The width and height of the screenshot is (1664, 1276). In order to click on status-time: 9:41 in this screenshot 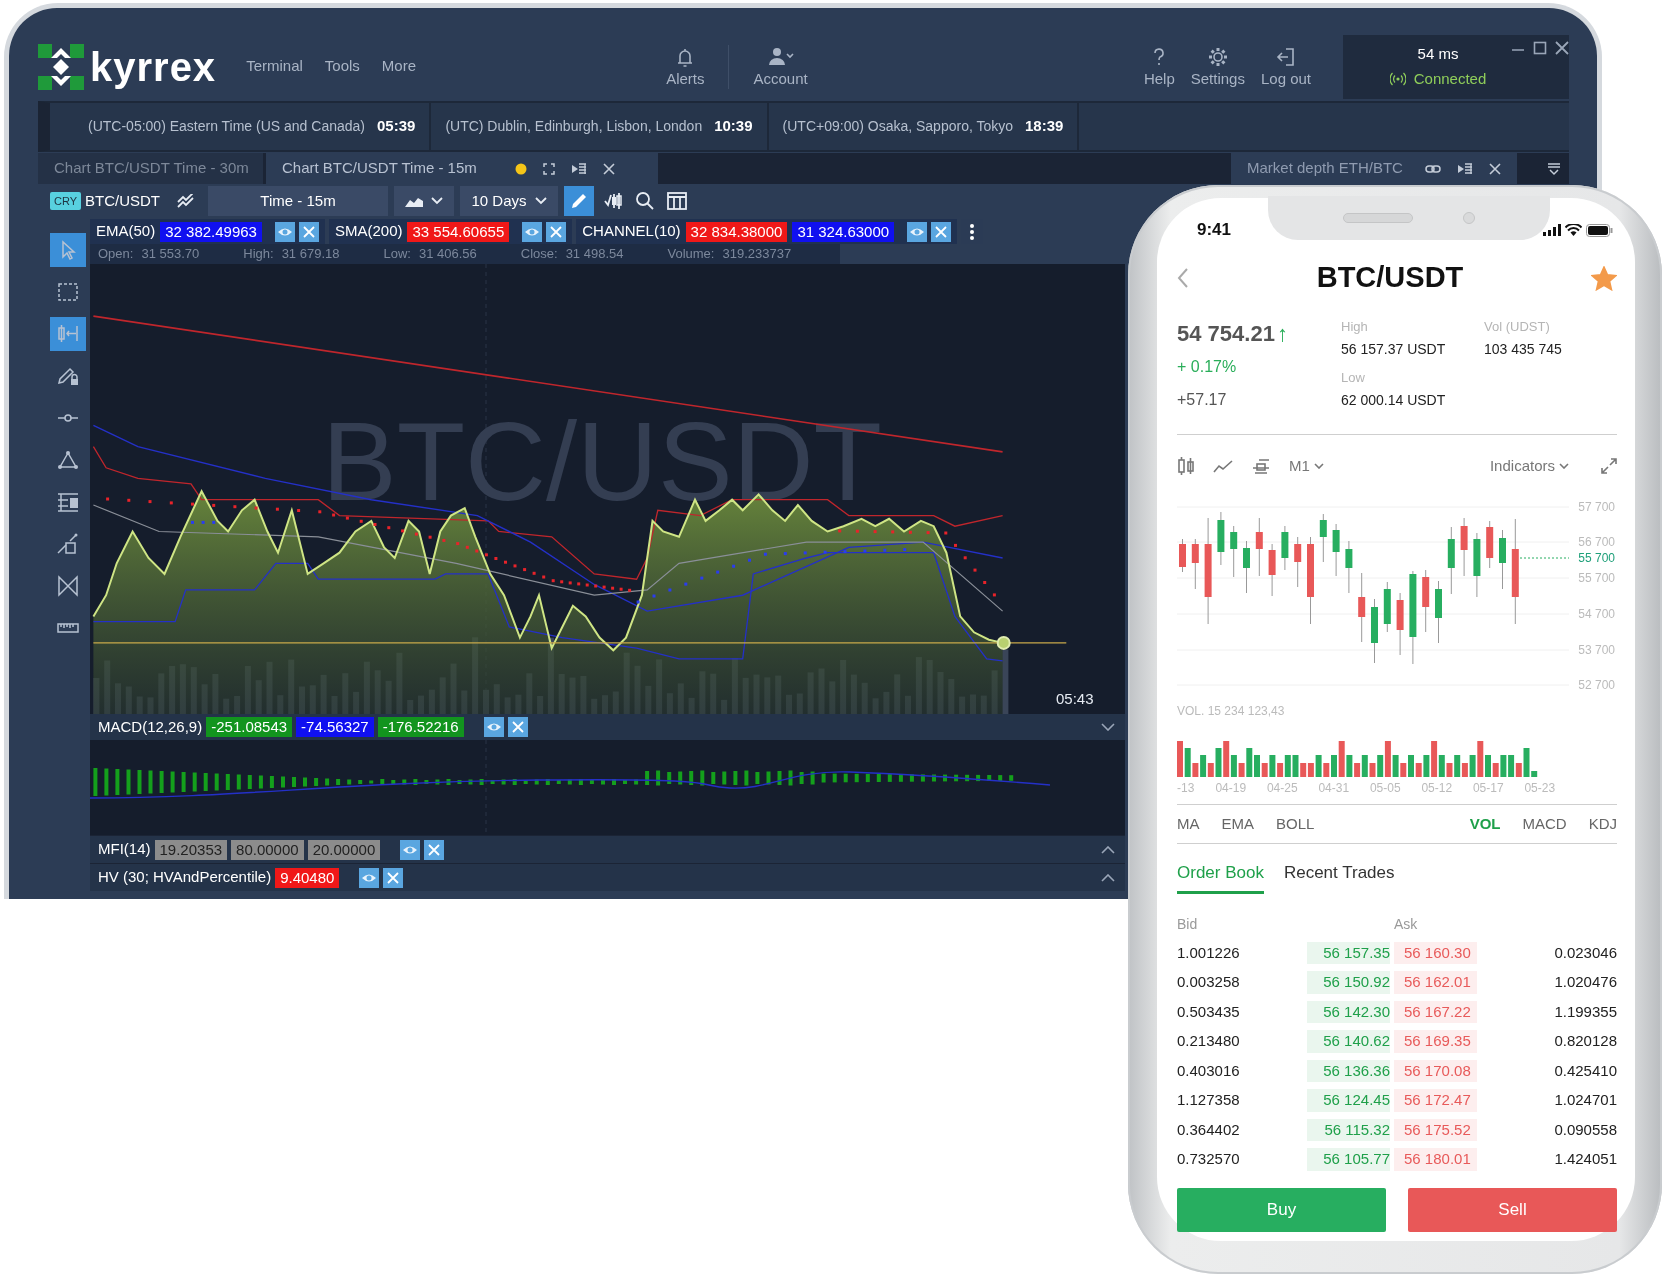, I will do `click(1214, 230)`.